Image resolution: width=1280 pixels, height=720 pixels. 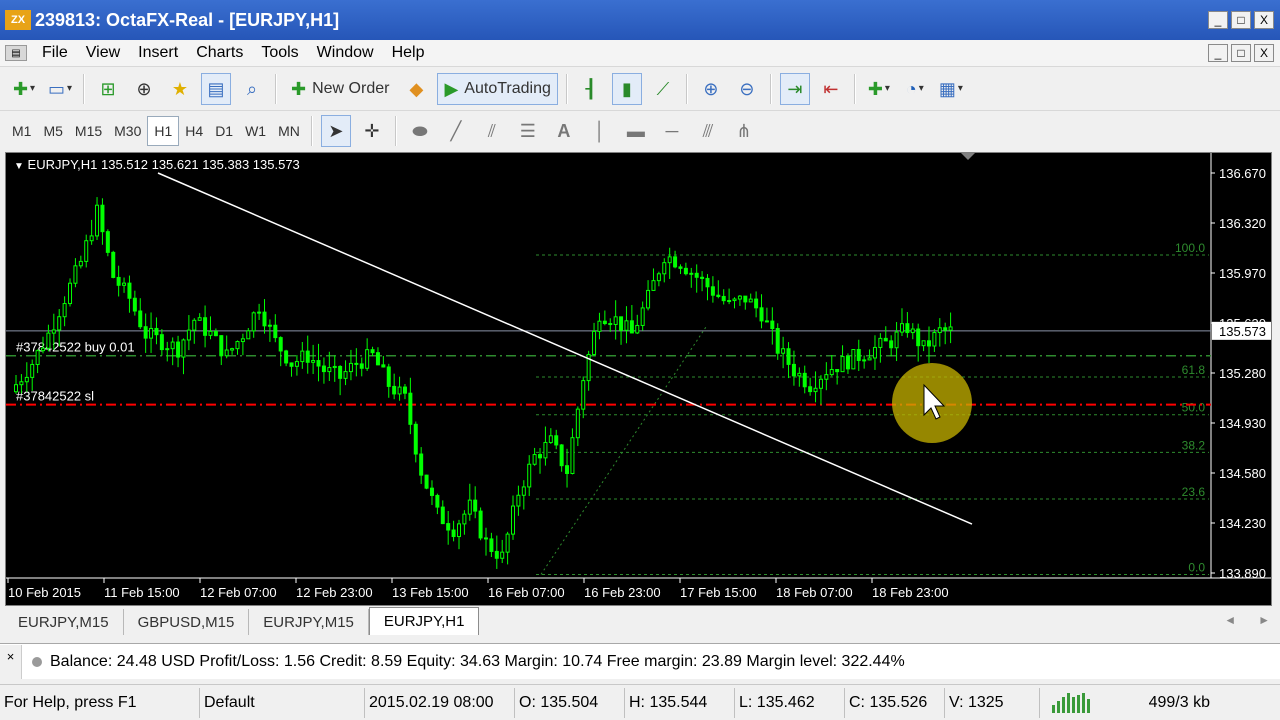 I want to click on terminal-close-button: ×, so click(x=11, y=661).